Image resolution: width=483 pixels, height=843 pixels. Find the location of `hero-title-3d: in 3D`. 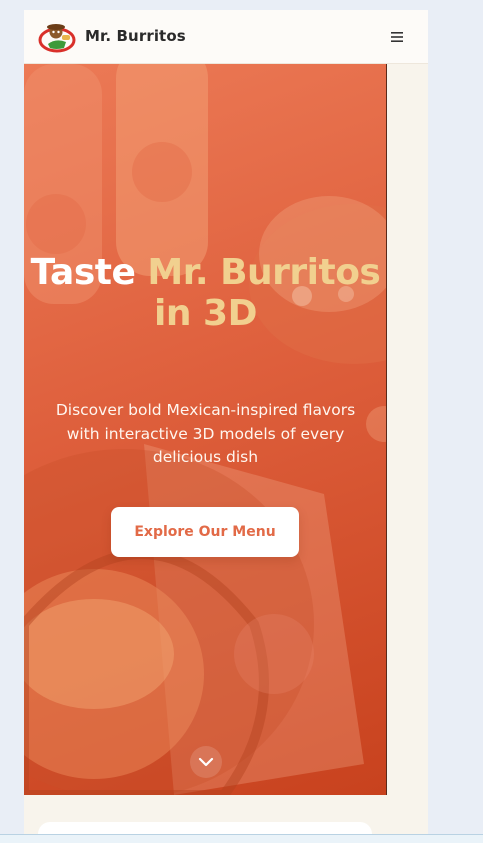

hero-title-3d: in 3D is located at coordinates (205, 313).